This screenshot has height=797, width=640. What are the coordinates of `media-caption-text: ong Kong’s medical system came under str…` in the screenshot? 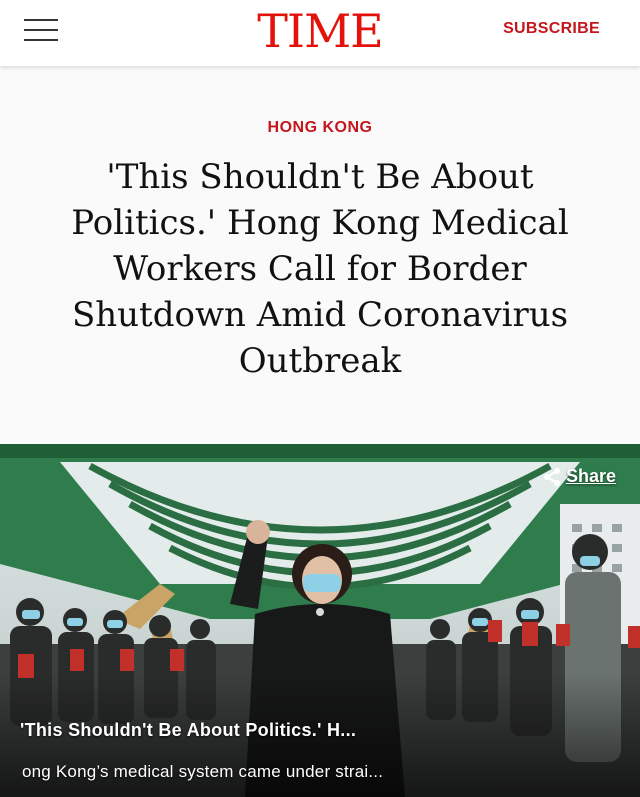 It's located at (322, 772).